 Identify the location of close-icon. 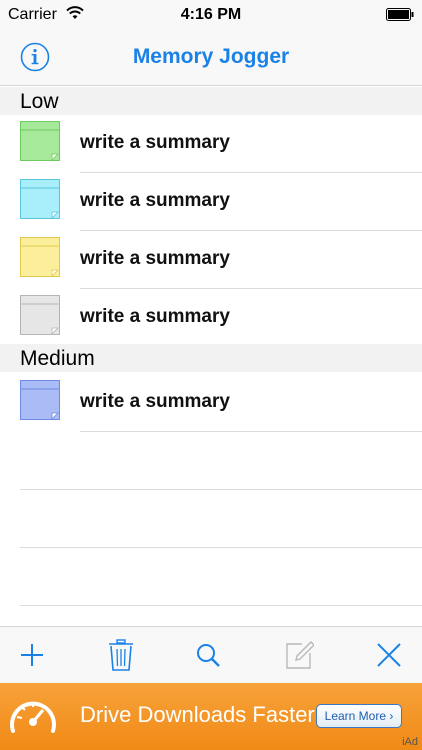
(389, 655).